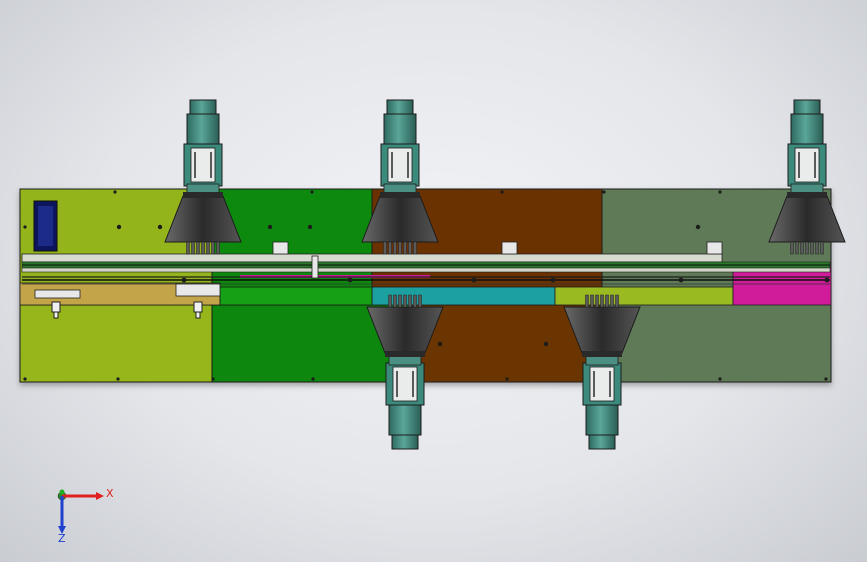 This screenshot has width=867, height=562. What do you see at coordinates (296, 296) in the screenshot?
I see `strip-green` at bounding box center [296, 296].